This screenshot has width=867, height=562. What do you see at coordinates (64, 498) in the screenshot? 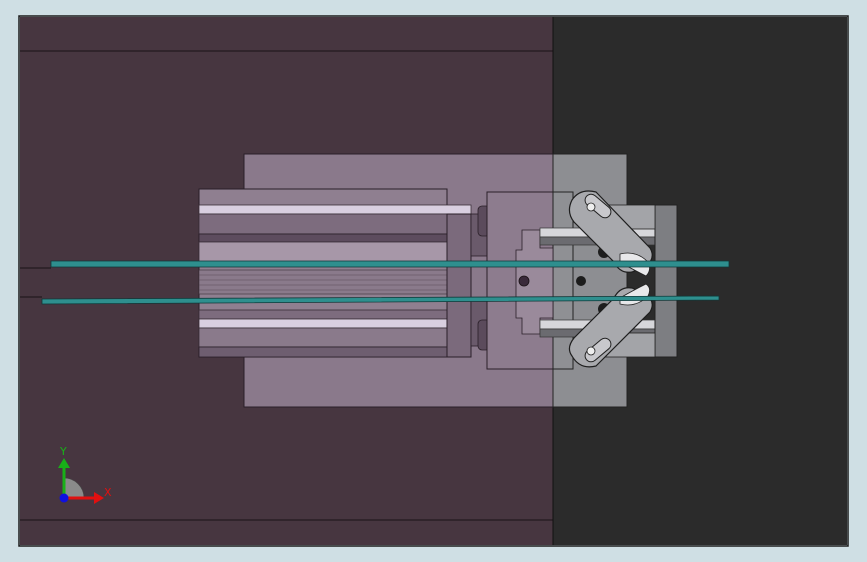
I see `triad-z-axis-icon` at bounding box center [64, 498].